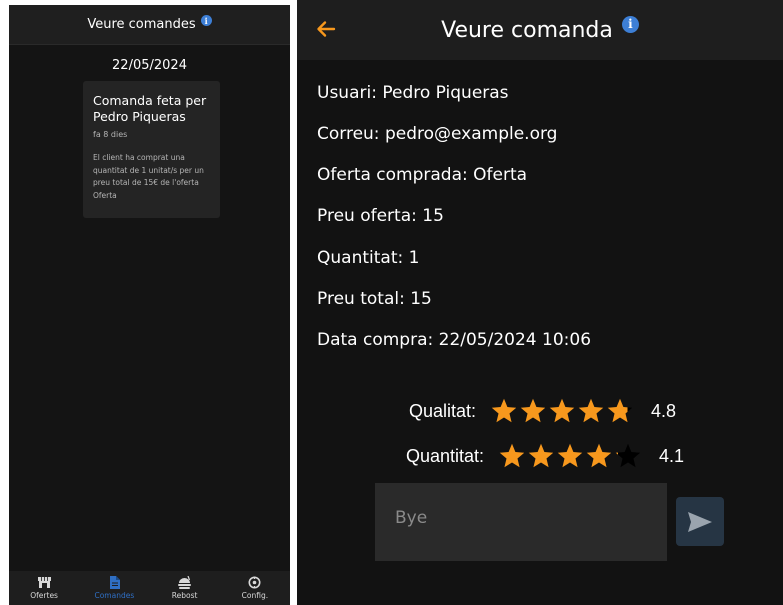 The width and height of the screenshot is (783, 605). I want to click on nav-item-config: Config., so click(255, 588).